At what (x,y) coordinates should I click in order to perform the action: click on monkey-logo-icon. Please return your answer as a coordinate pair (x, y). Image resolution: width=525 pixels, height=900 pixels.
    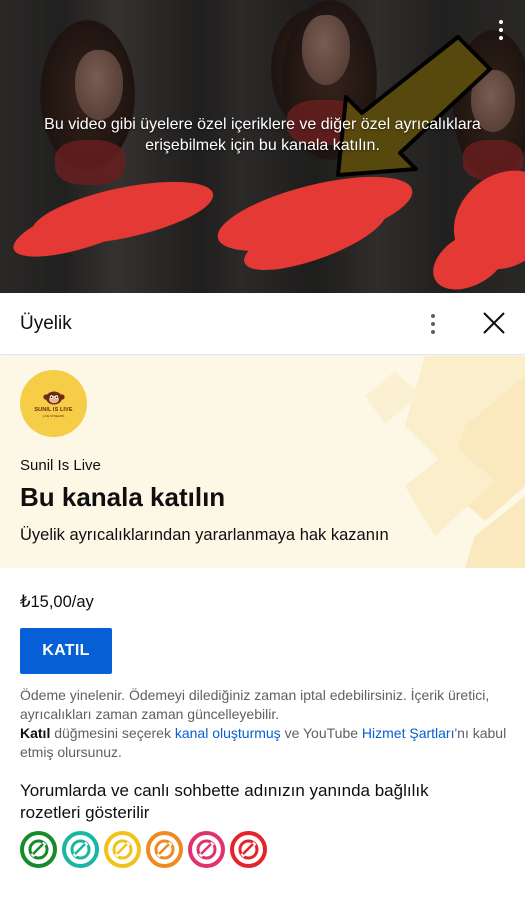
    Looking at the image, I should click on (53, 397).